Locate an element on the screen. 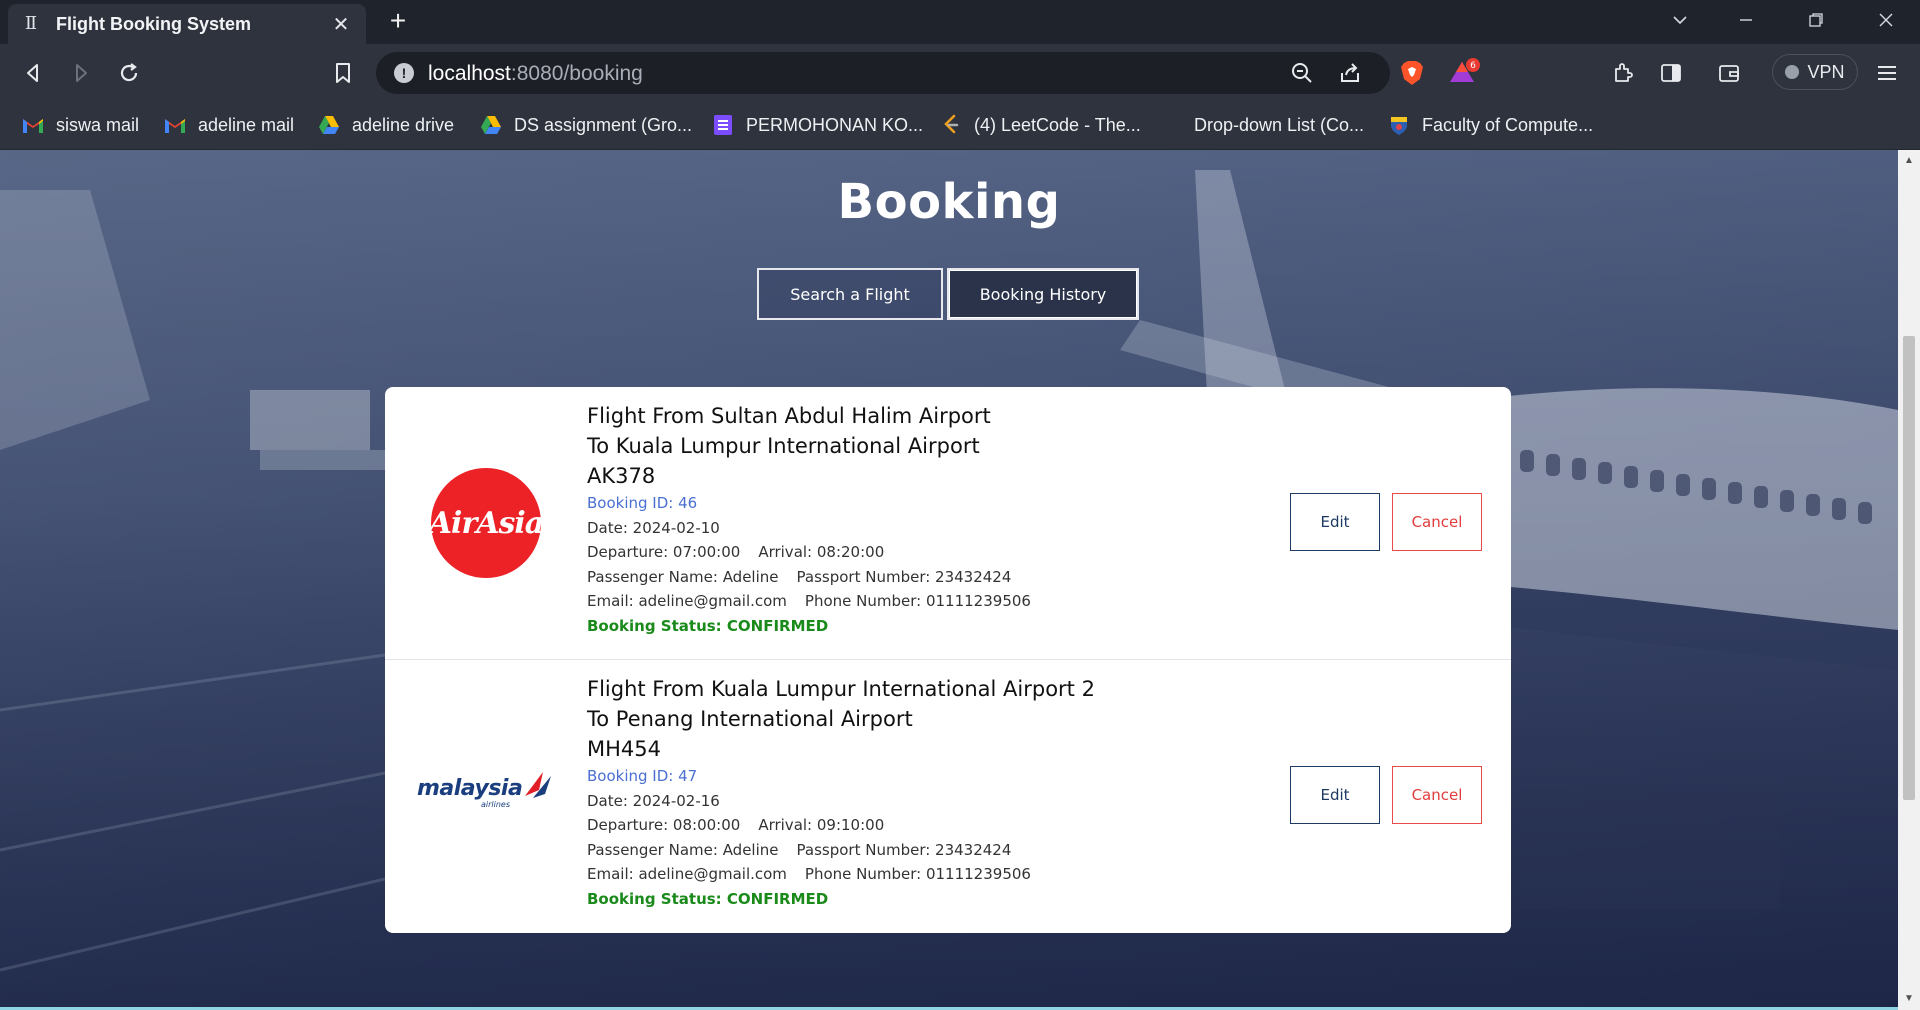 The image size is (1920, 1010). tab-search-chevron-icon is located at coordinates (1680, 22).